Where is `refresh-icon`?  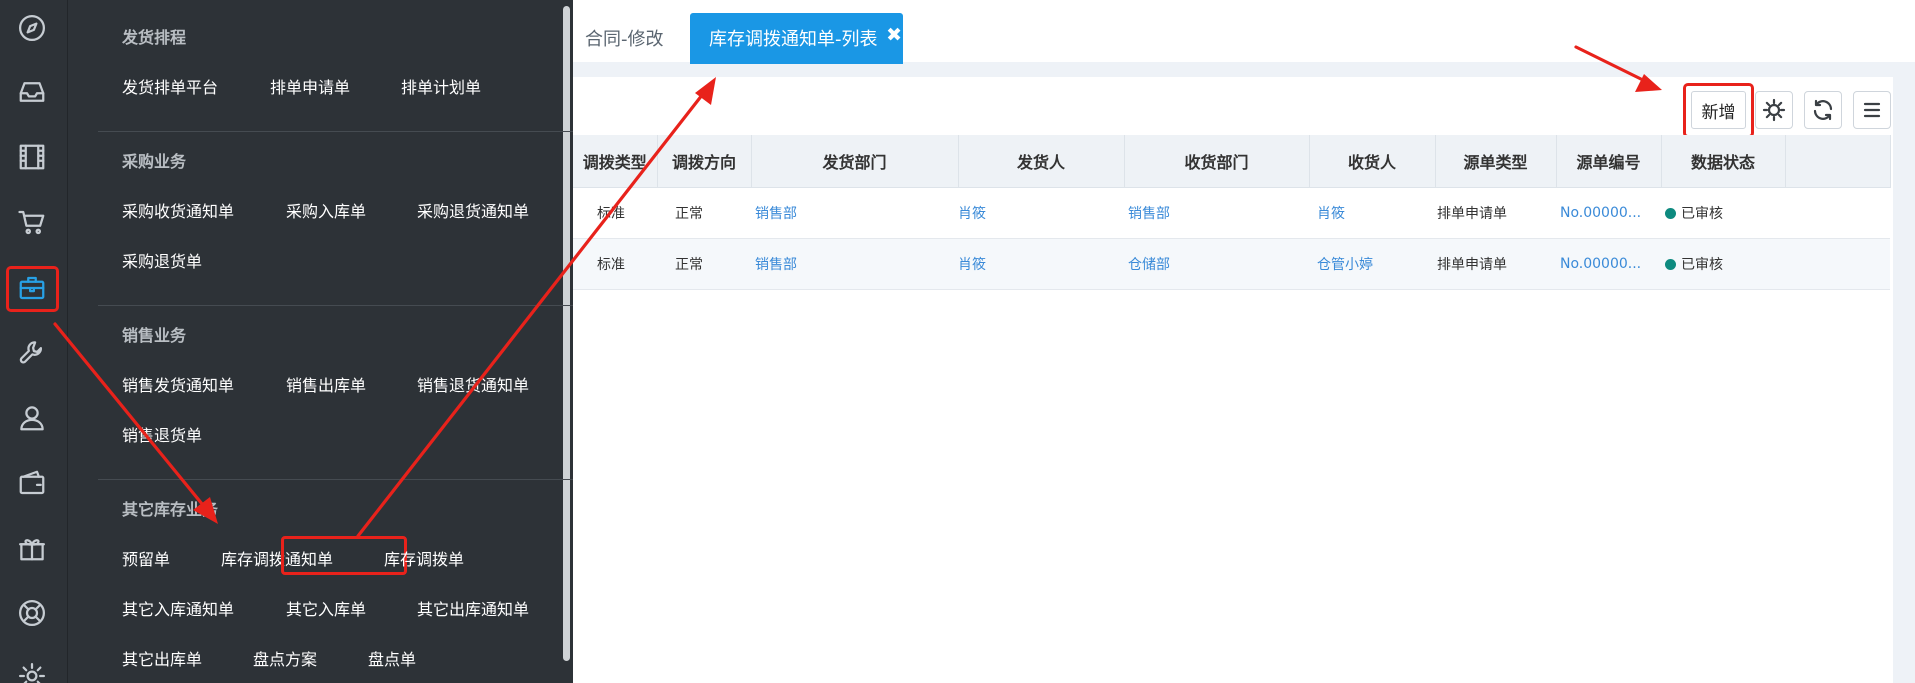
refresh-icon is located at coordinates (1823, 110).